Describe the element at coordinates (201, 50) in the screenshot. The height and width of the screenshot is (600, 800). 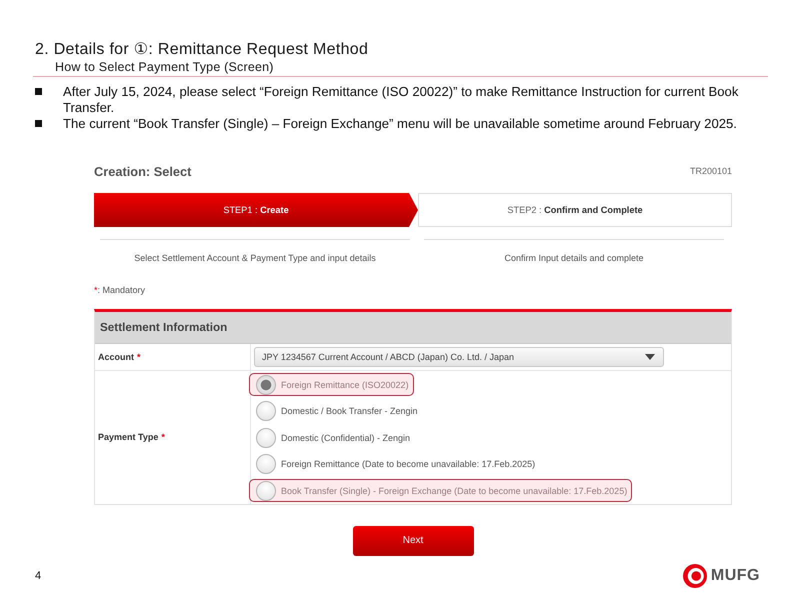
I see `slide-title: 2. Details for ①: Remittance Request Method` at that location.